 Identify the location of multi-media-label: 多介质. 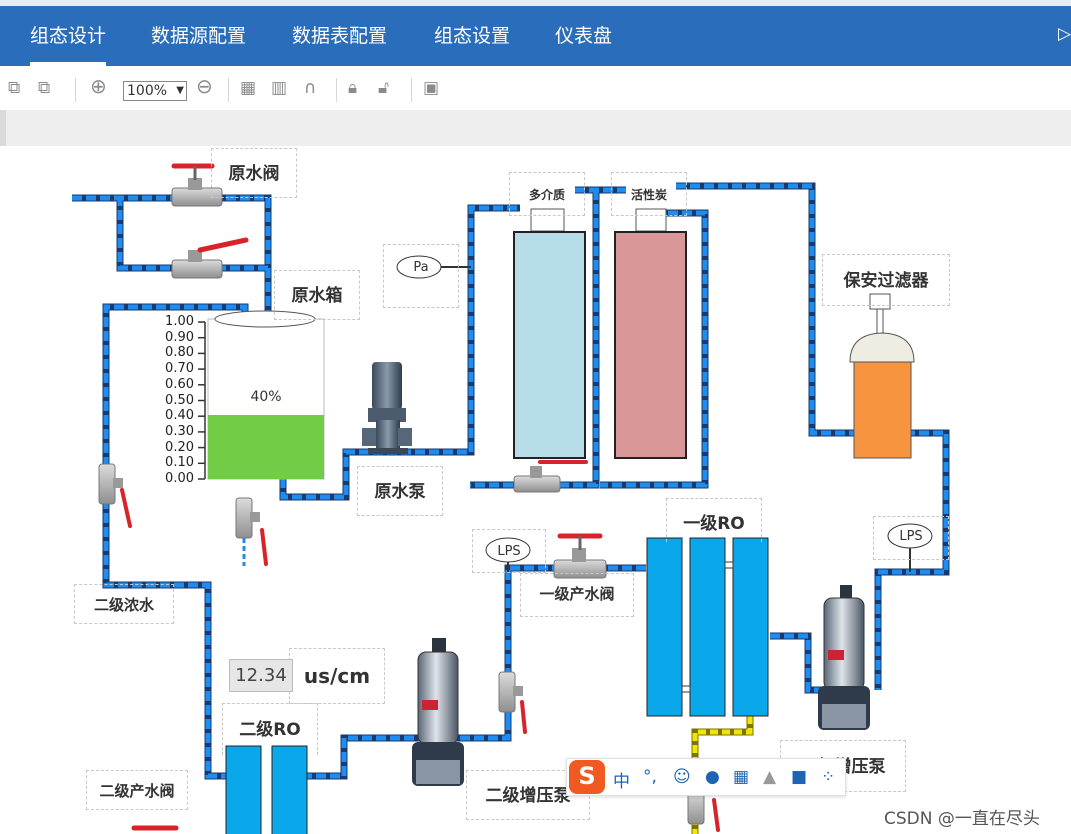
(547, 194).